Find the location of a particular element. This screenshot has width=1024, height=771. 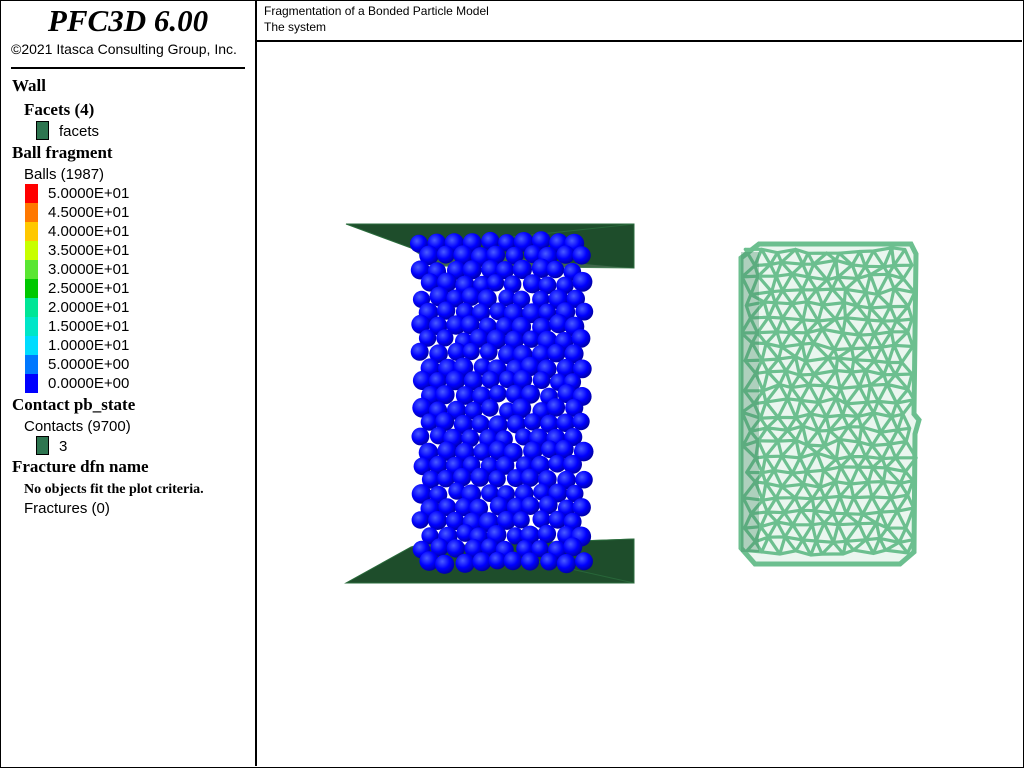

legend-contacts-subheader: Contacts (9700) is located at coordinates (77, 426).